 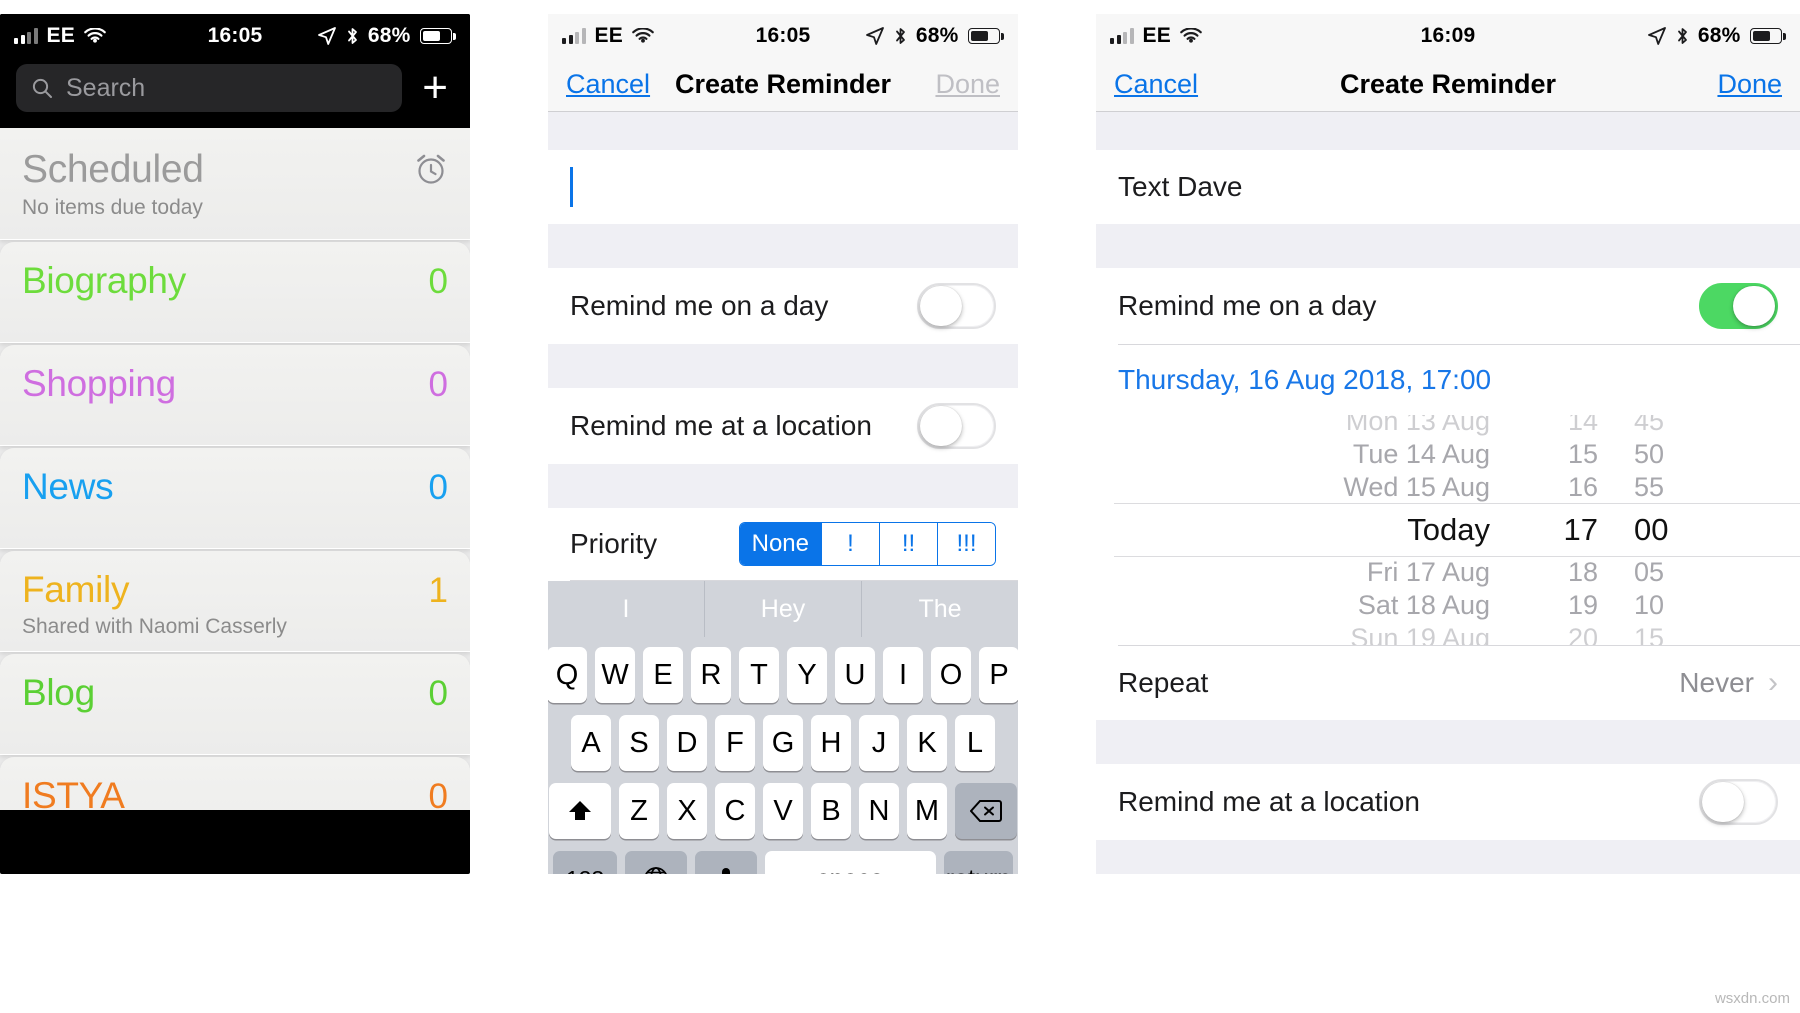 What do you see at coordinates (1581, 530) in the screenshot?
I see `picker-hour-selected: 17` at bounding box center [1581, 530].